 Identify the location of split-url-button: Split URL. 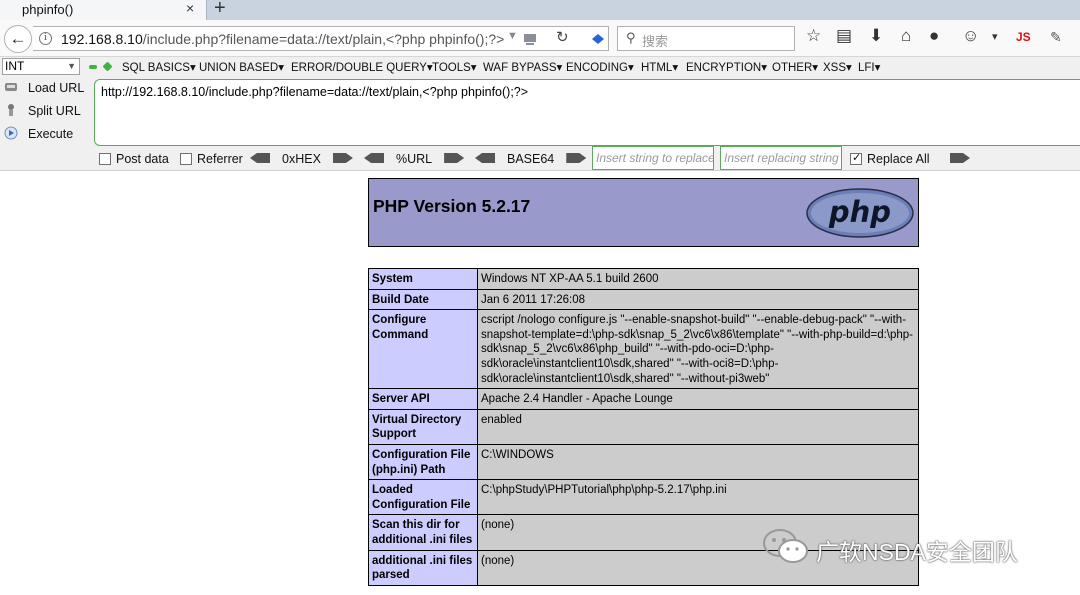
(42, 110).